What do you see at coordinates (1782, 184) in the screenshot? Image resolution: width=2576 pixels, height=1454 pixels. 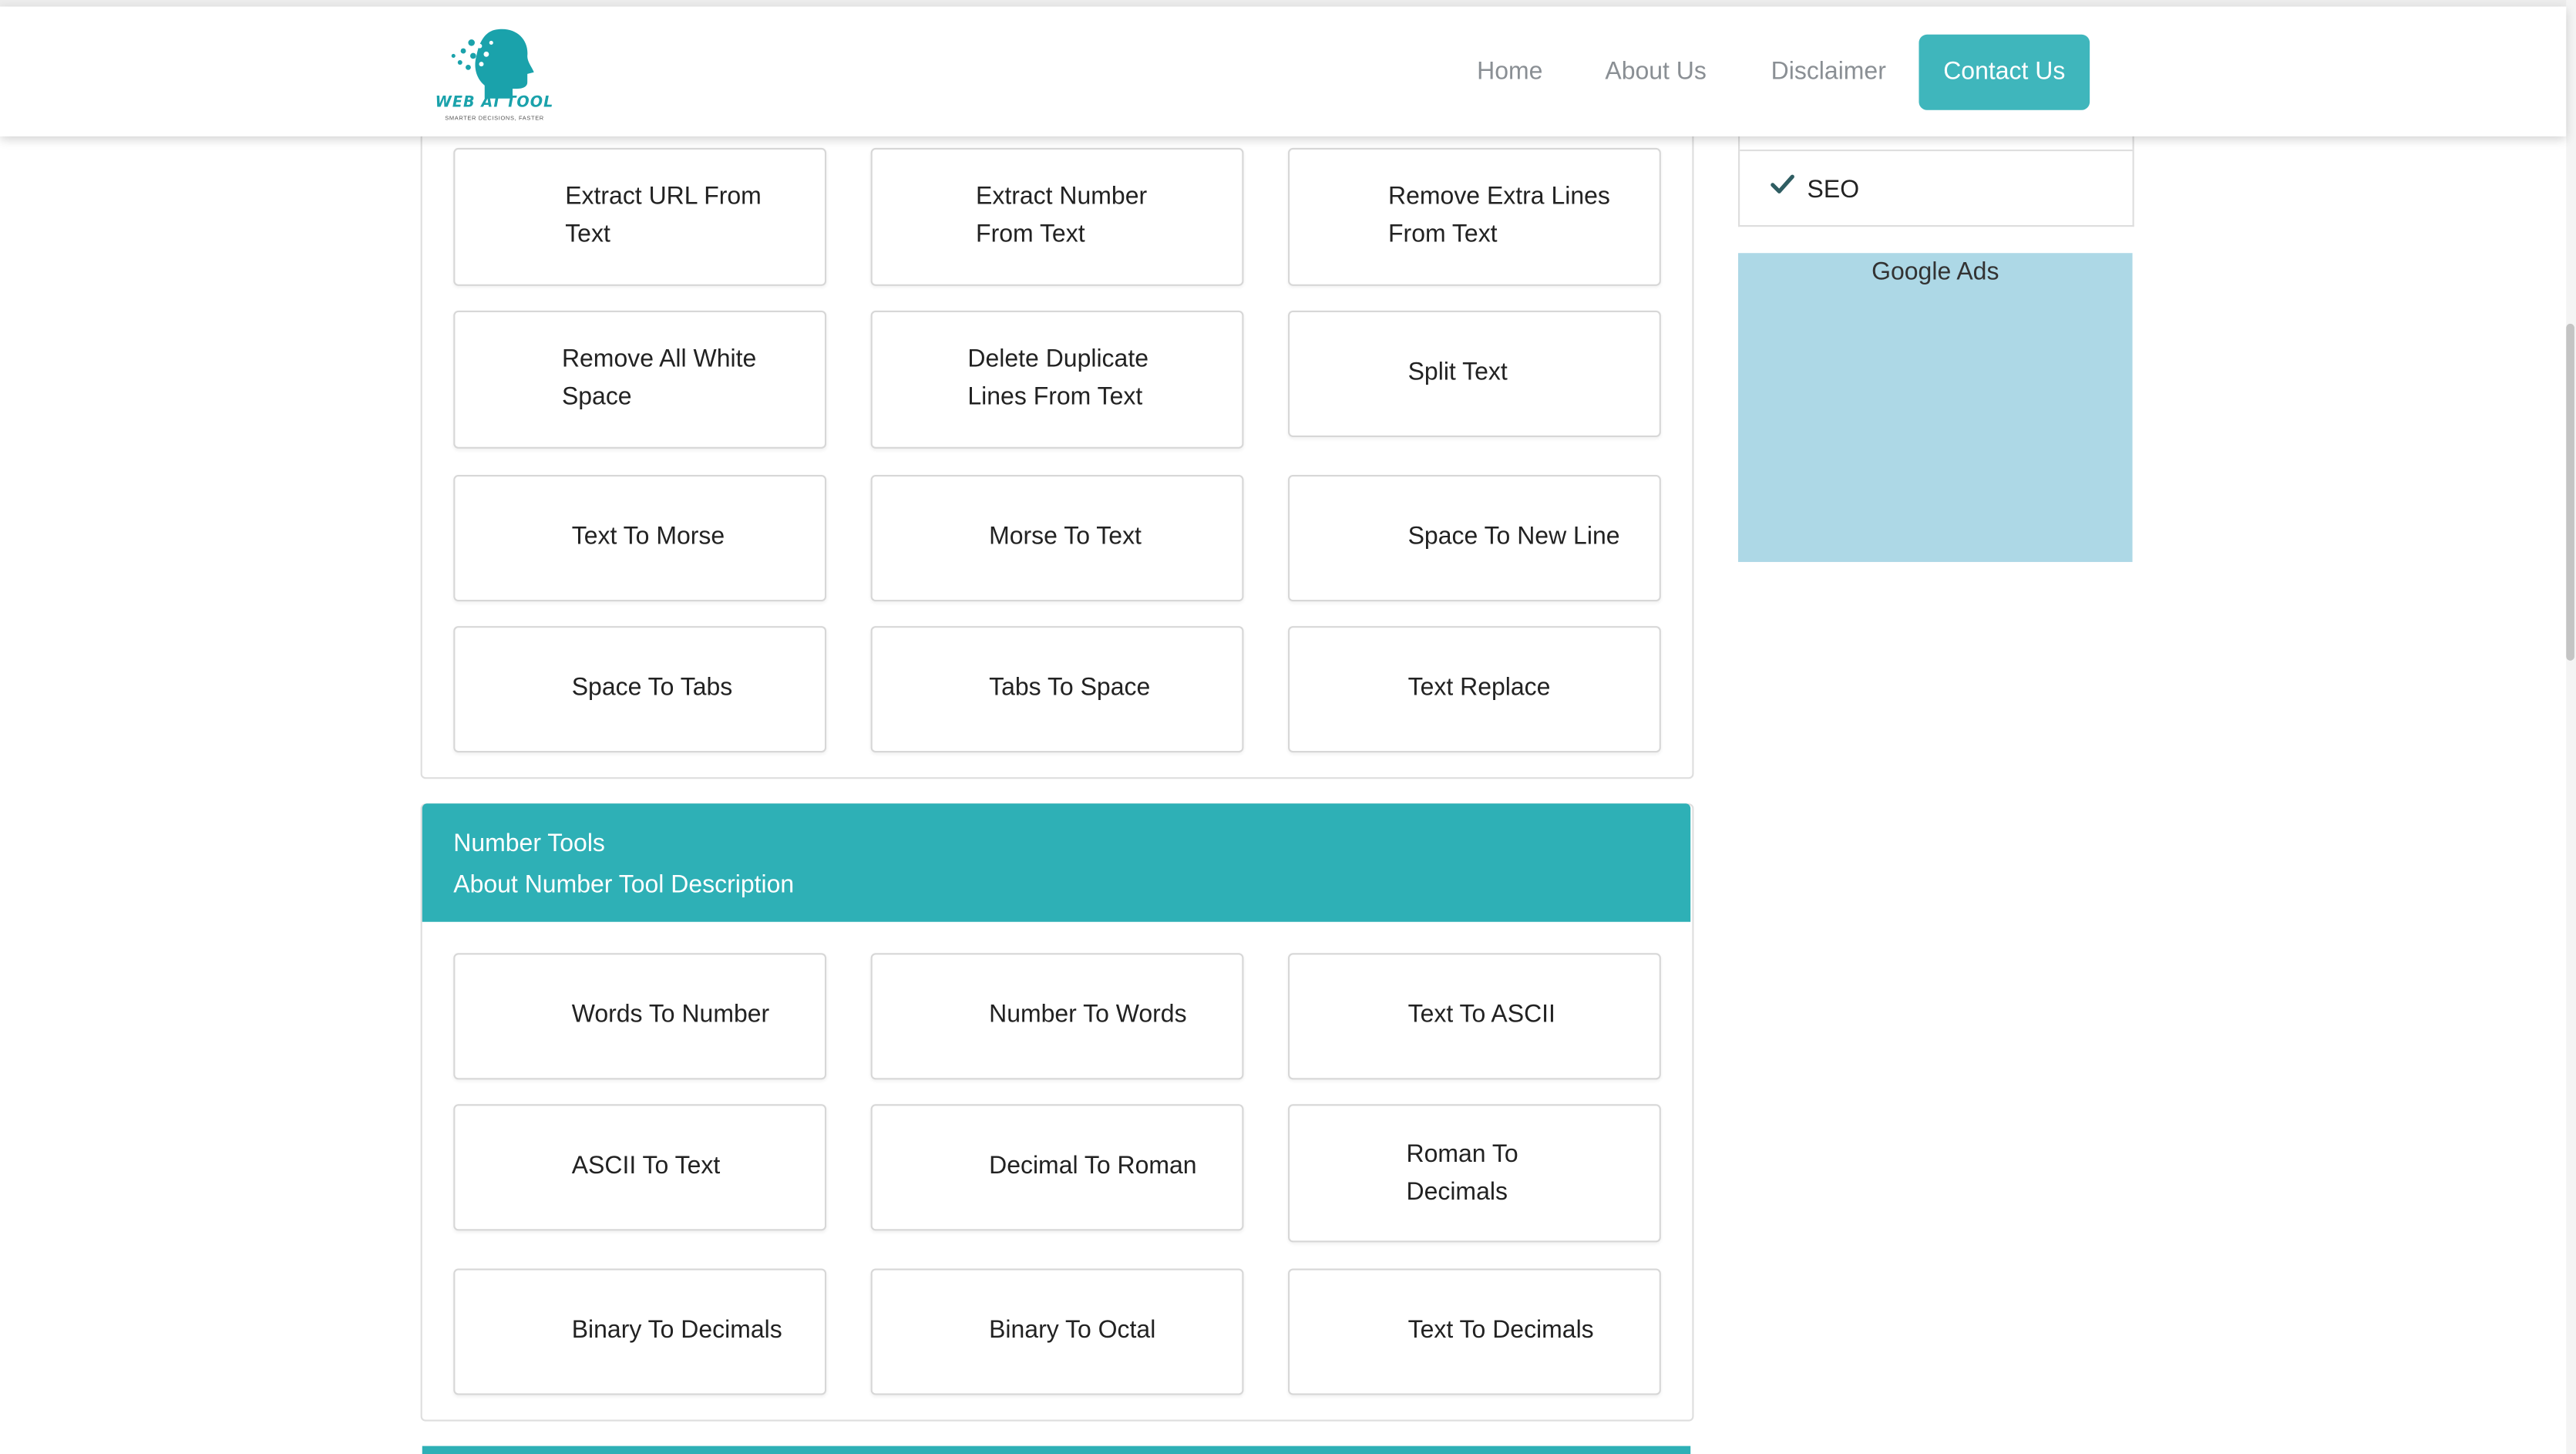 I see `check-icon` at bounding box center [1782, 184].